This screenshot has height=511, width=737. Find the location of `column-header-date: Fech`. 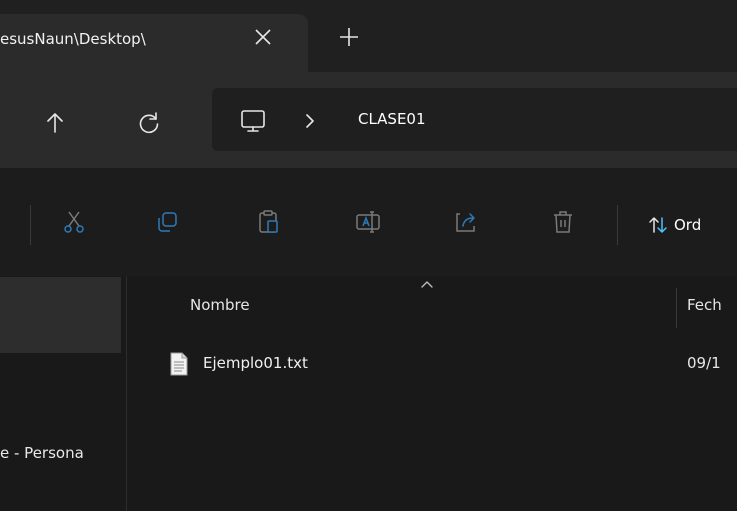

column-header-date: Fech is located at coordinates (704, 305).